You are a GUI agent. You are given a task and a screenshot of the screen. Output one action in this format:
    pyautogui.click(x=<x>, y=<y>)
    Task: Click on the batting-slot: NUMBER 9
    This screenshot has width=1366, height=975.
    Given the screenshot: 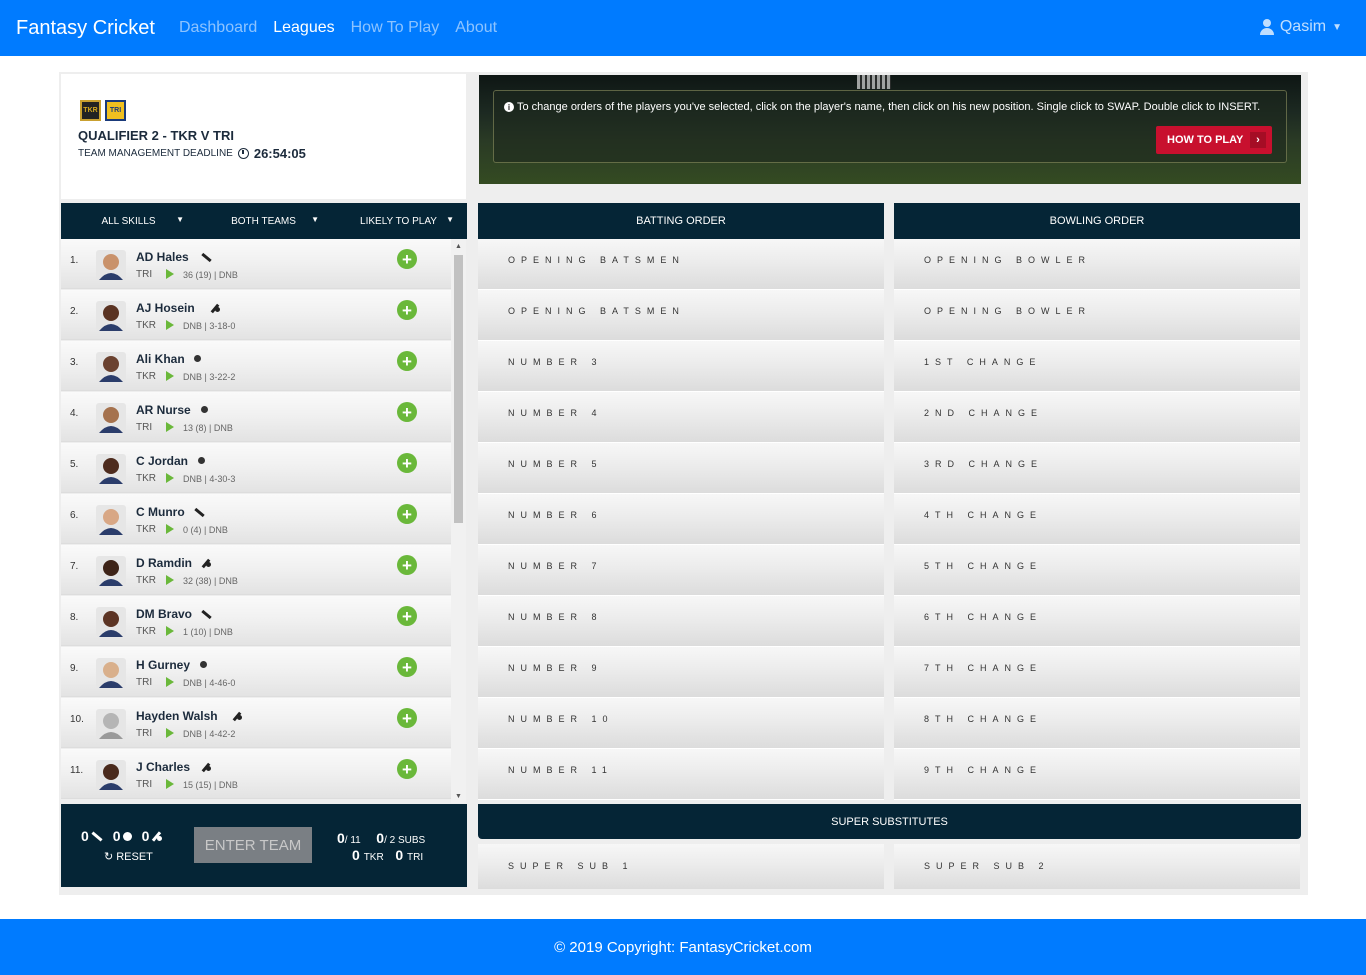 What is the action you would take?
    pyautogui.click(x=681, y=672)
    